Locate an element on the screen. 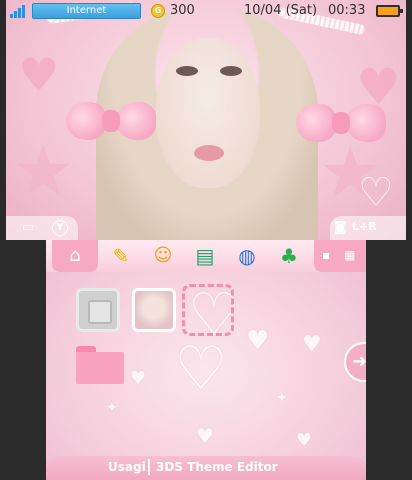  empty-app-slot is located at coordinates (98, 310).